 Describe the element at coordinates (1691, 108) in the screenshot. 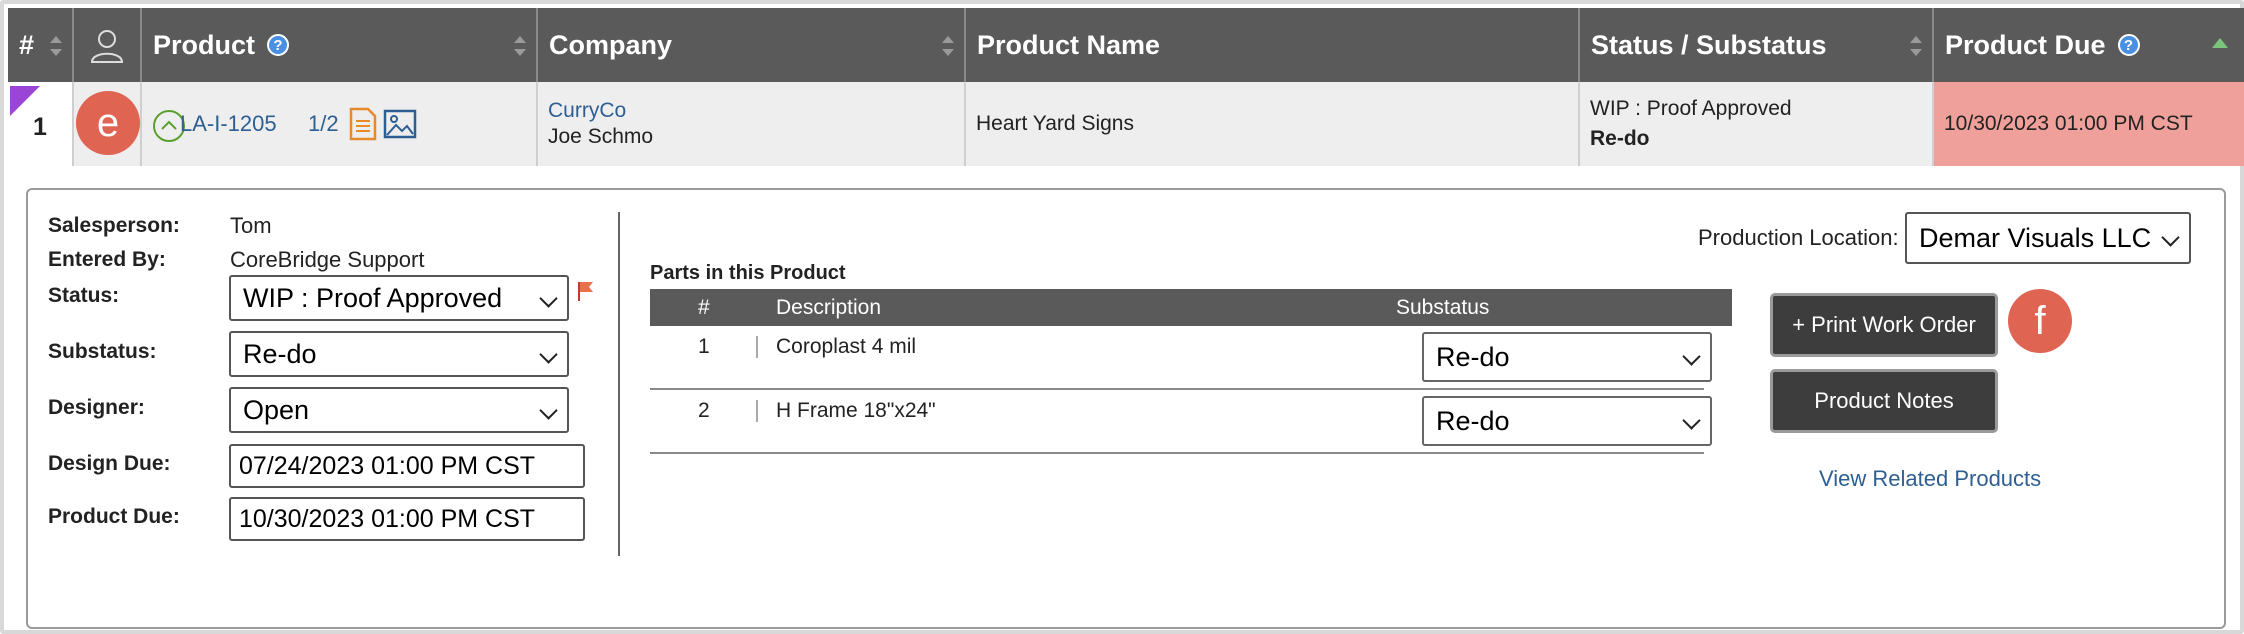

I see `status-text: WIP : Proof Approved` at that location.